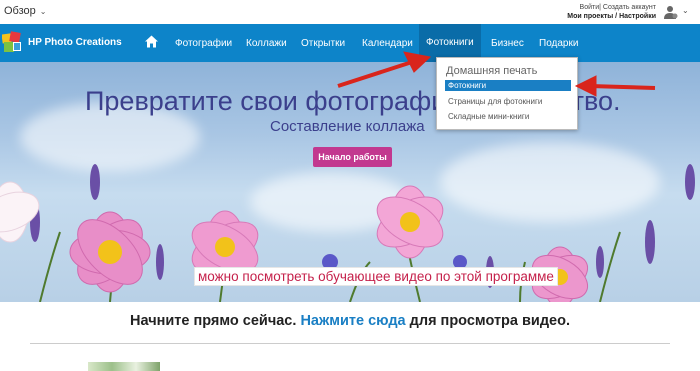 This screenshot has height=371, width=700. What do you see at coordinates (387, 43) in the screenshot?
I see `nav-item-calendars: Календари` at bounding box center [387, 43].